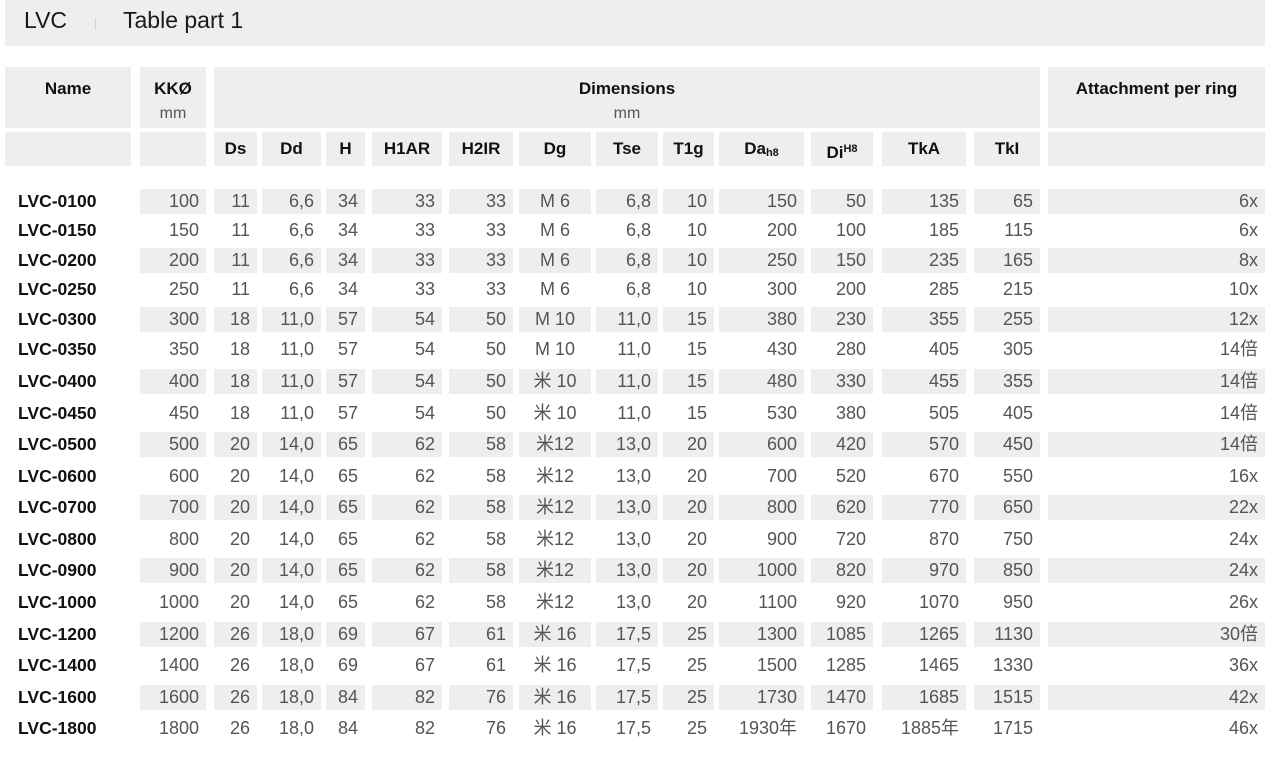  What do you see at coordinates (627, 88) in the screenshot?
I see `header-dimensions-label: Dimensions` at bounding box center [627, 88].